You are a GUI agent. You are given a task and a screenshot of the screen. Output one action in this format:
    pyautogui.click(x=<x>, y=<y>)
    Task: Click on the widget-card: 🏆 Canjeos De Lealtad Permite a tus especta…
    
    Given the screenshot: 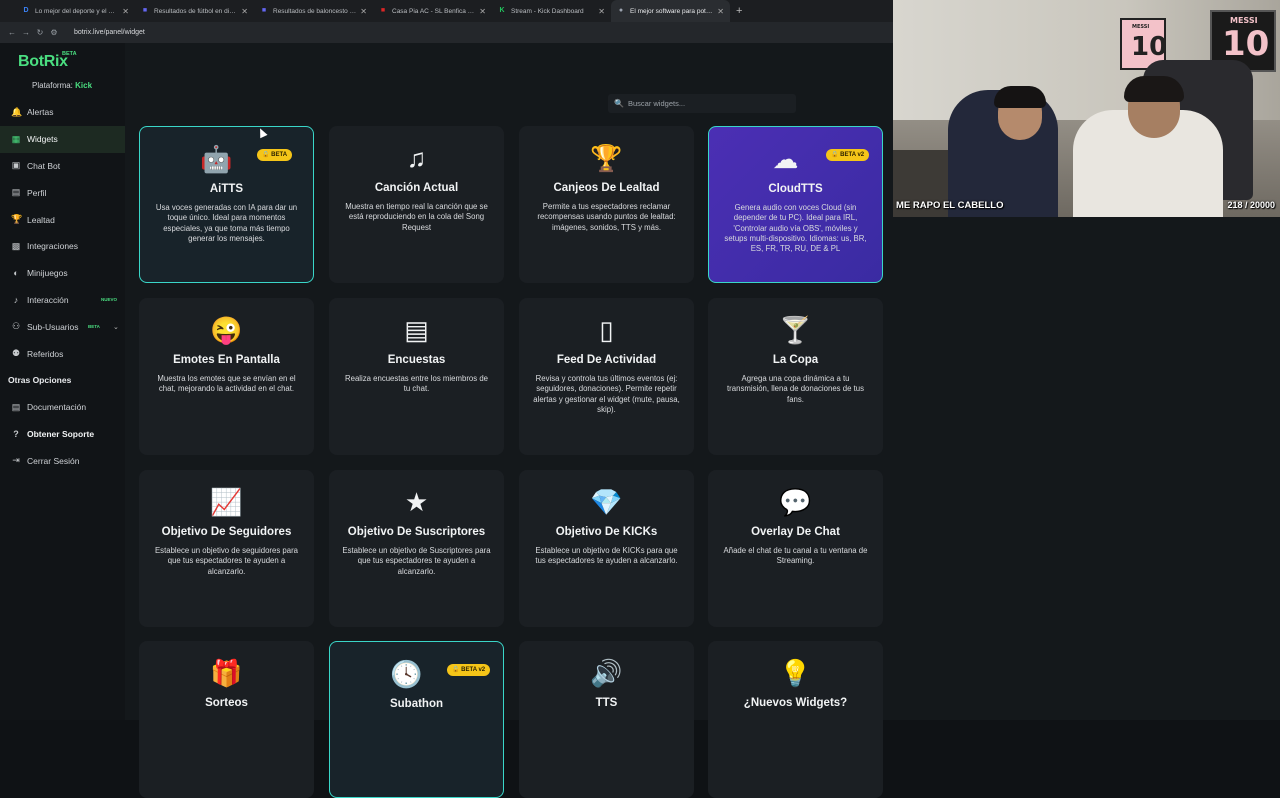 What is the action you would take?
    pyautogui.click(x=606, y=204)
    